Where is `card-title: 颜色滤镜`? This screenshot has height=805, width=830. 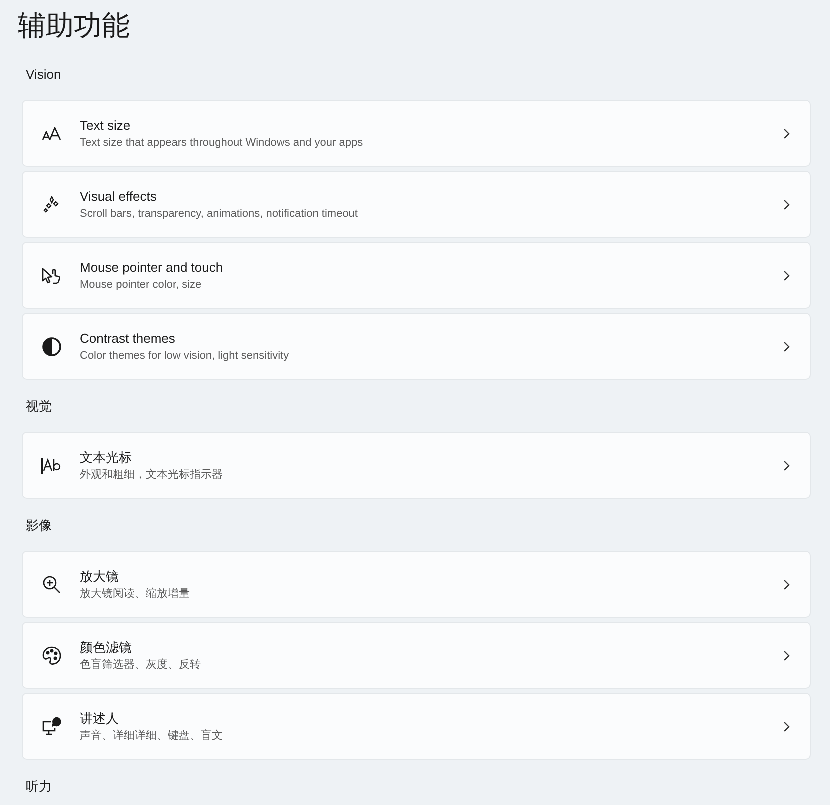 card-title: 颜色滤镜 is located at coordinates (106, 647).